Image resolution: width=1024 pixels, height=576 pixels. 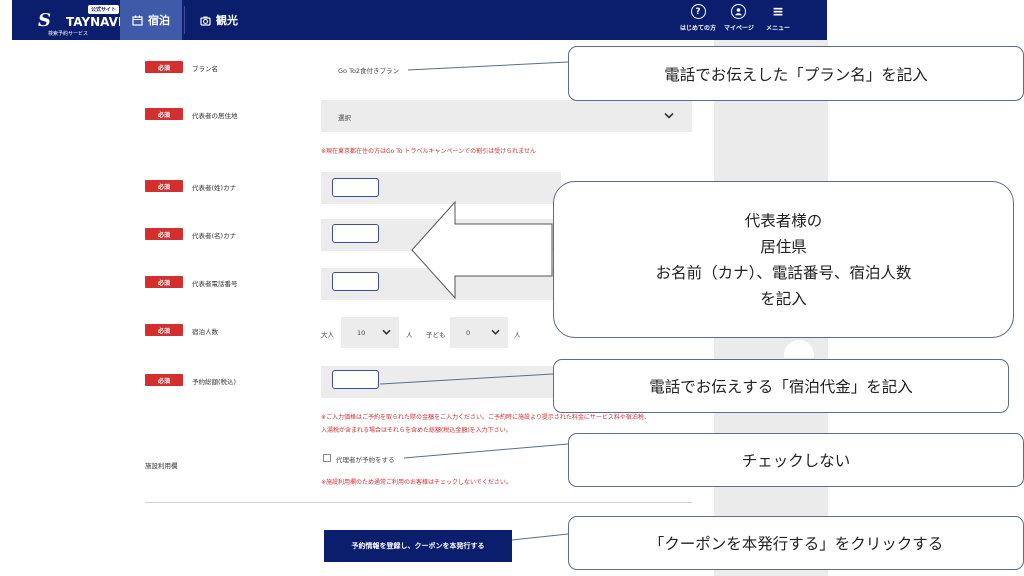 I want to click on check-pointer-line, so click(x=486, y=451).